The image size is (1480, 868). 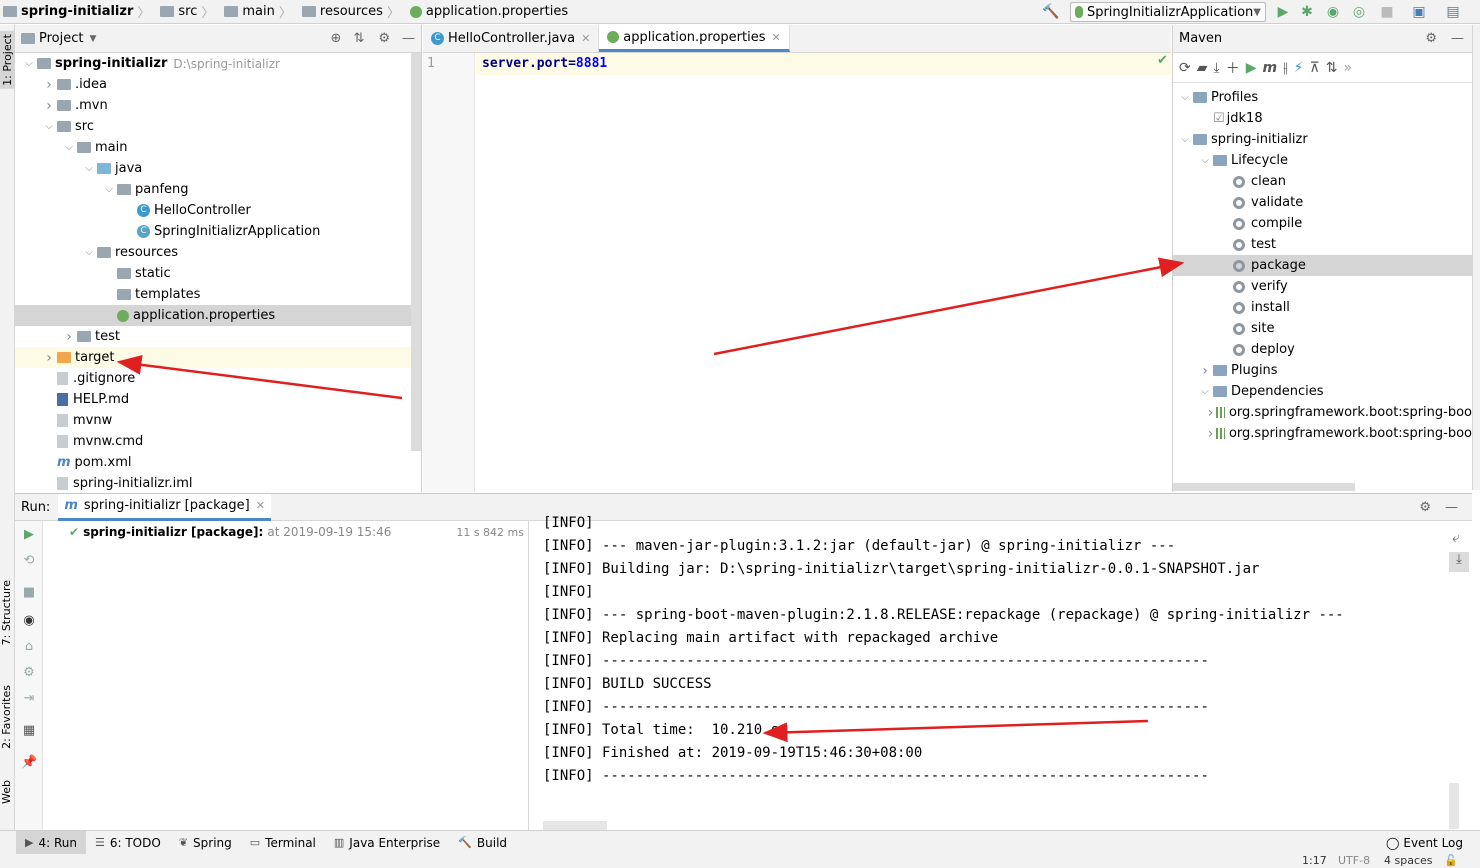 I want to click on eye-icon: ◉, so click(x=29, y=621).